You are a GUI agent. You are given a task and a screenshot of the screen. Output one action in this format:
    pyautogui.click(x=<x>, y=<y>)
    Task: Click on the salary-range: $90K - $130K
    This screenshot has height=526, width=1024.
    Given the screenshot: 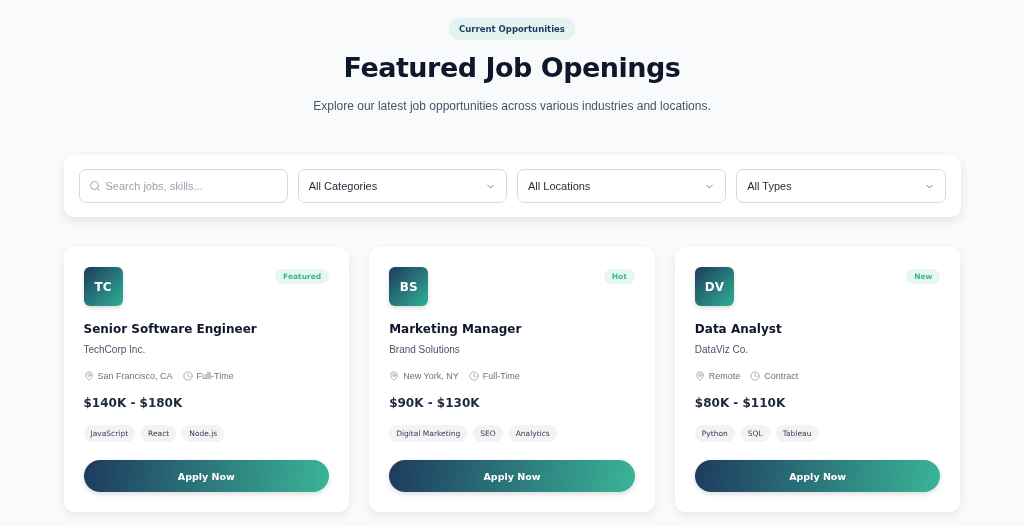 What is the action you would take?
    pyautogui.click(x=435, y=403)
    